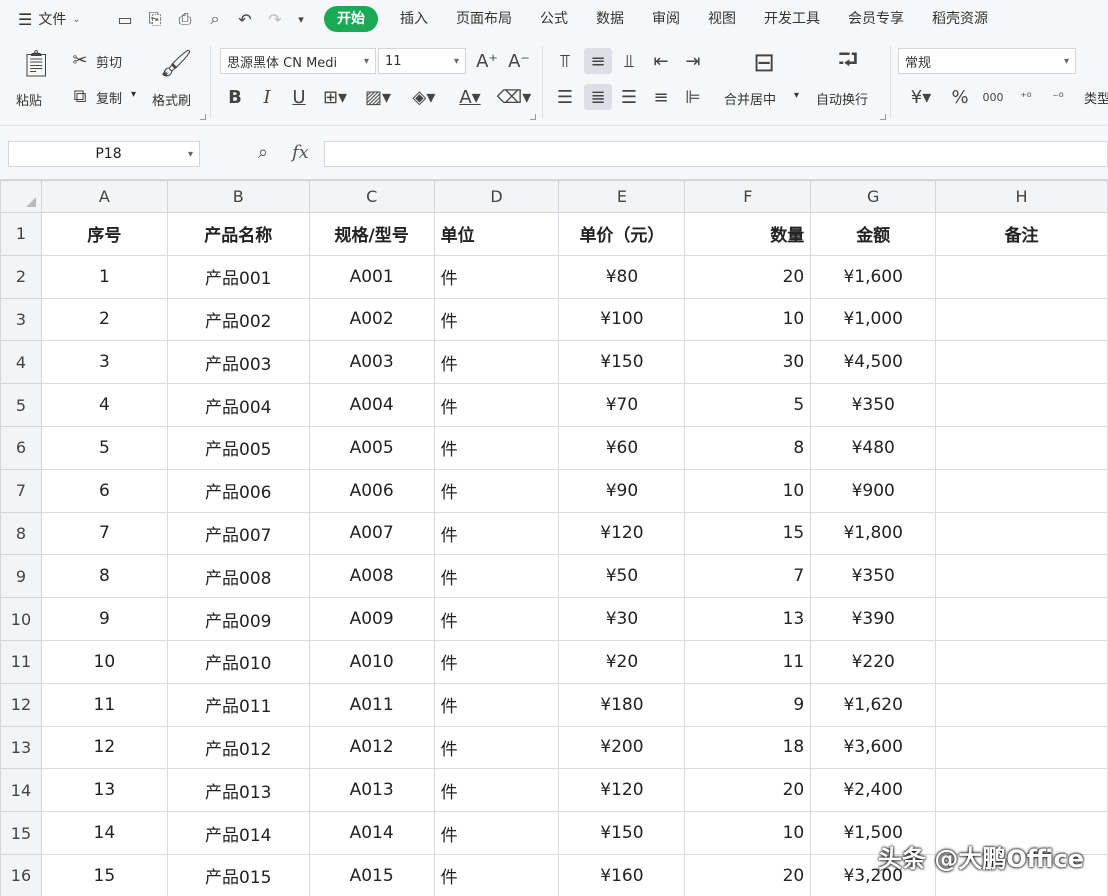  I want to click on decrease-decimal-icon: ⁻⁰, so click(1058, 97).